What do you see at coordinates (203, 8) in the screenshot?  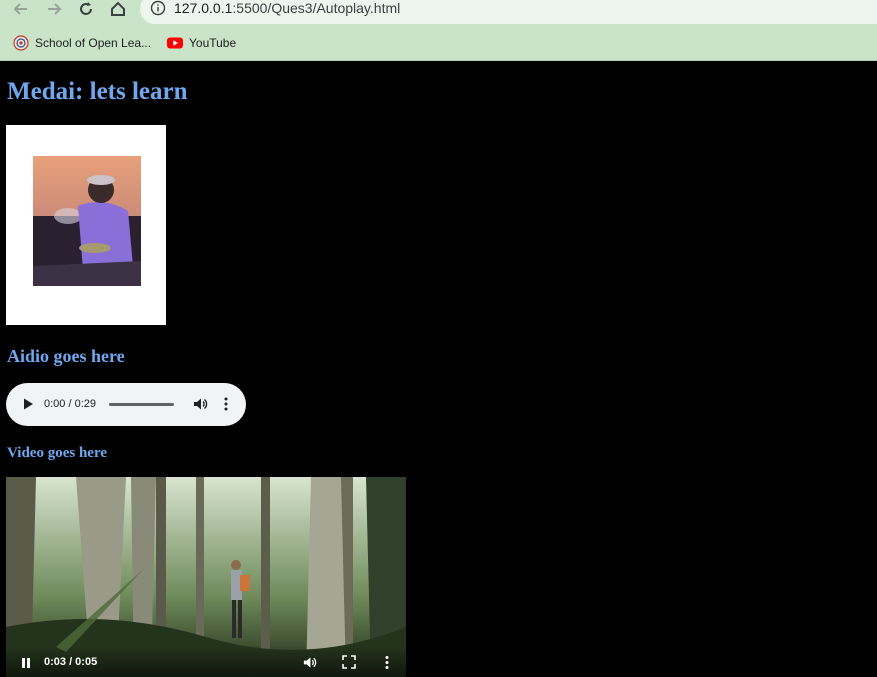 I see `url-host: 127.0.0.1` at bounding box center [203, 8].